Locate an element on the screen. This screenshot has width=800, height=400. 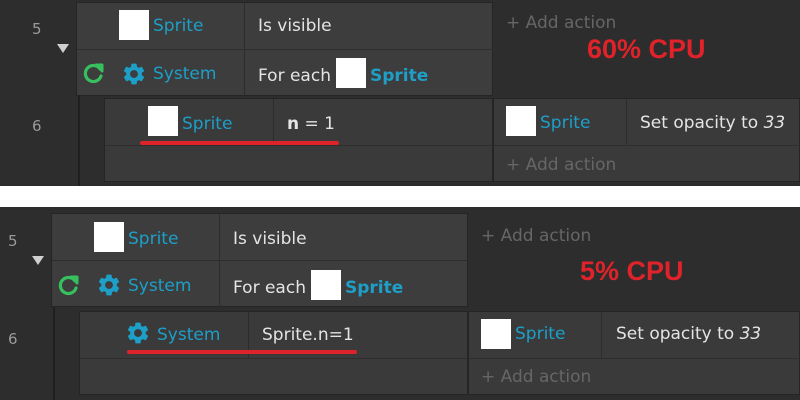
cpu-label: 5% CPU is located at coordinates (632, 271).